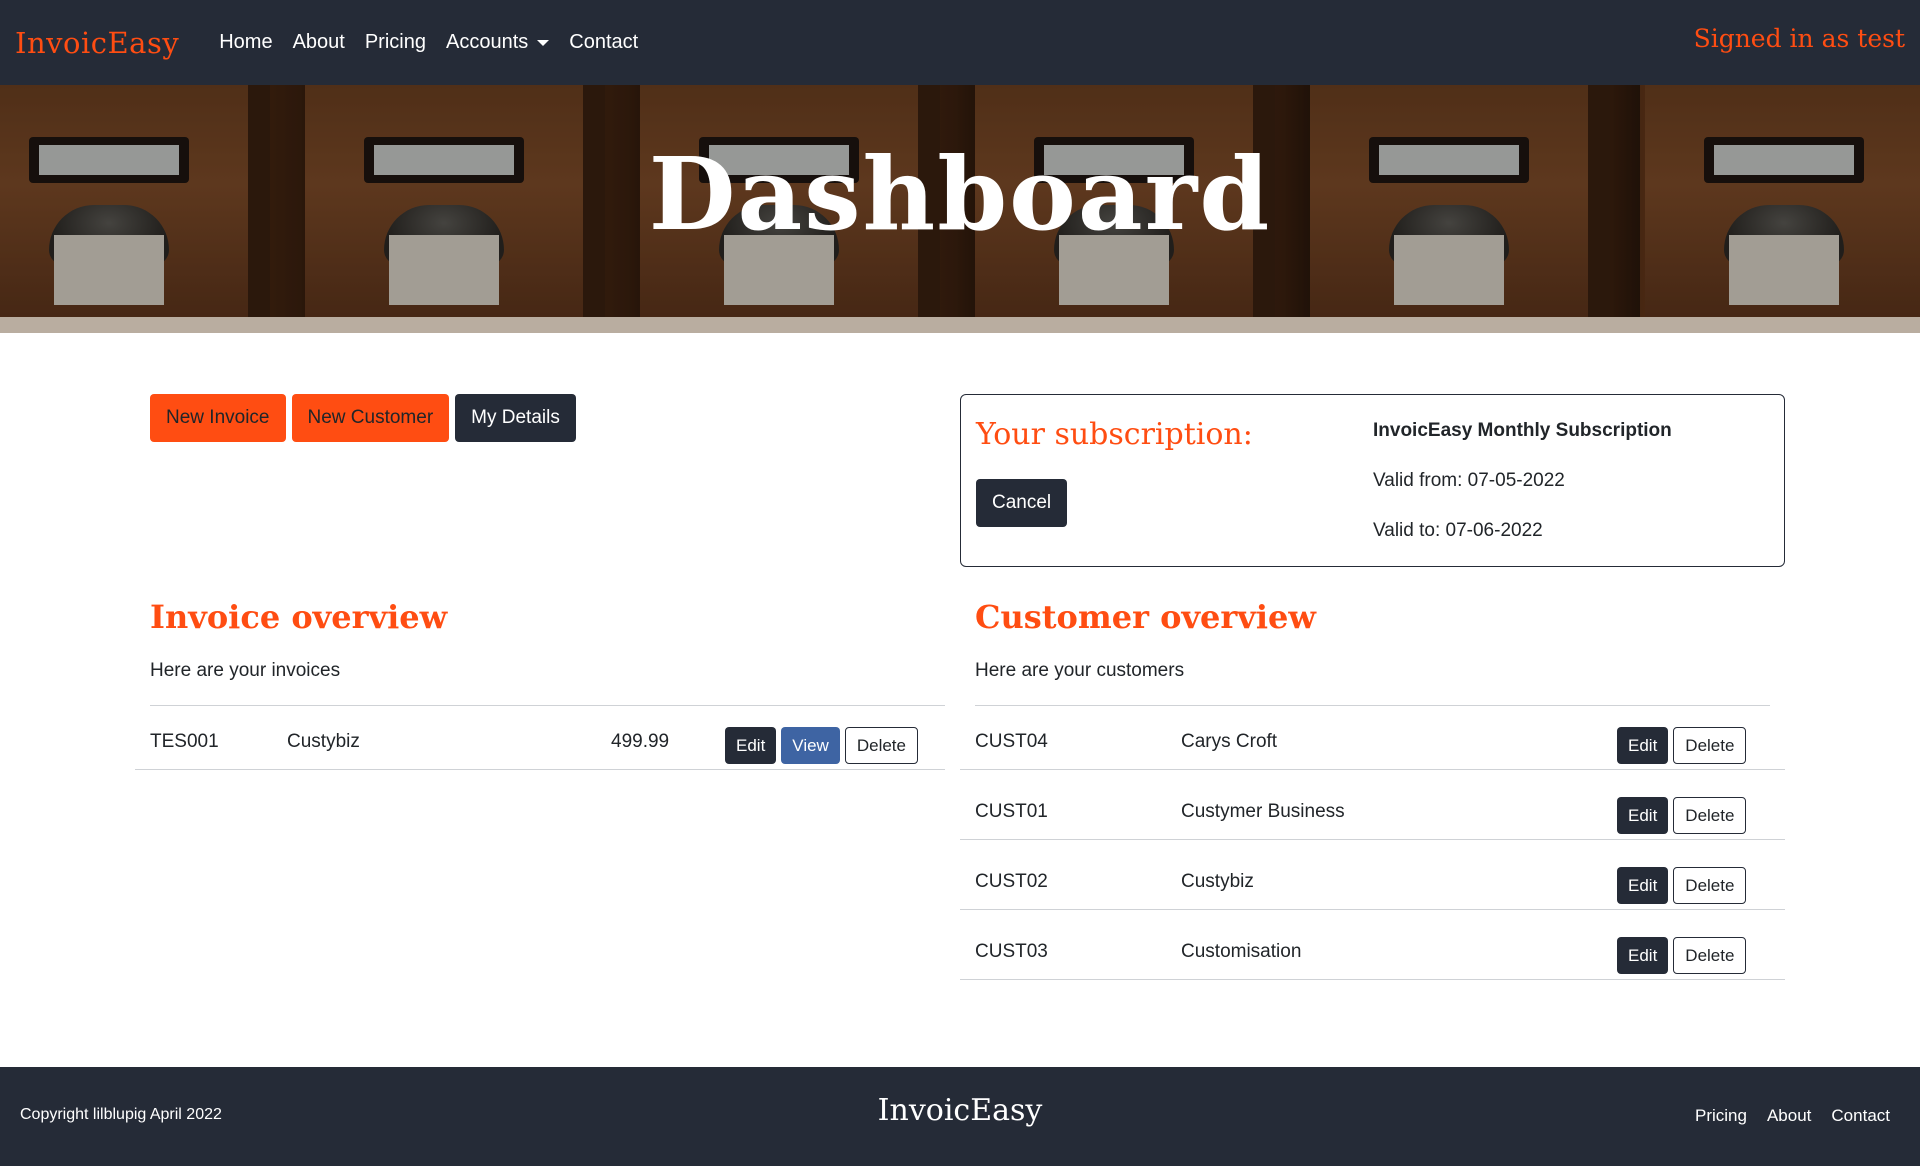 The height and width of the screenshot is (1166, 1920). What do you see at coordinates (1721, 1116) in the screenshot?
I see `footer-link-pricing: Pricing` at bounding box center [1721, 1116].